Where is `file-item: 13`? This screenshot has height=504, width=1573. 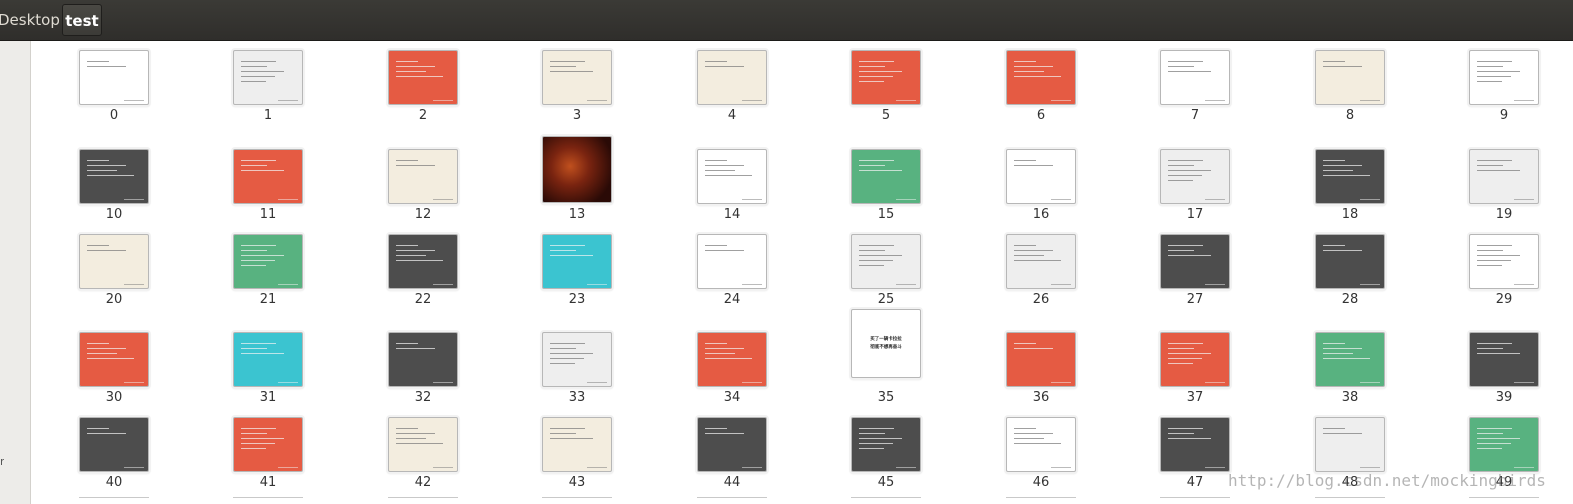
file-item: 13 is located at coordinates (577, 190).